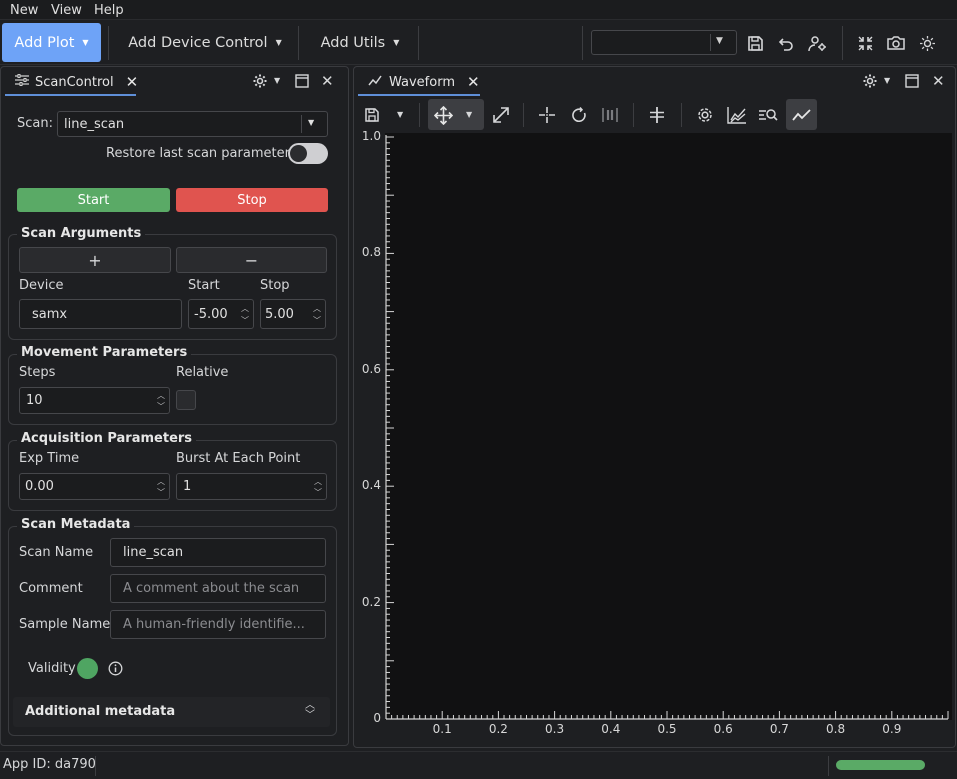 The height and width of the screenshot is (779, 957). I want to click on exp-time-spinbox: 0.00 ︿ ﹀, so click(94, 486).